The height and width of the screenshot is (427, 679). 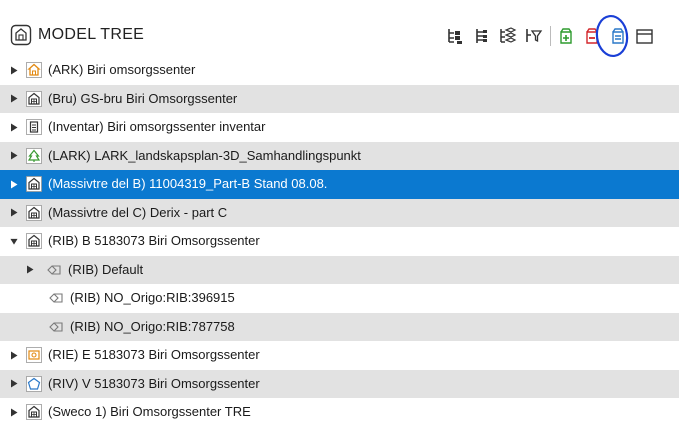 What do you see at coordinates (34, 127) in the screenshot?
I see `inventory-icon` at bounding box center [34, 127].